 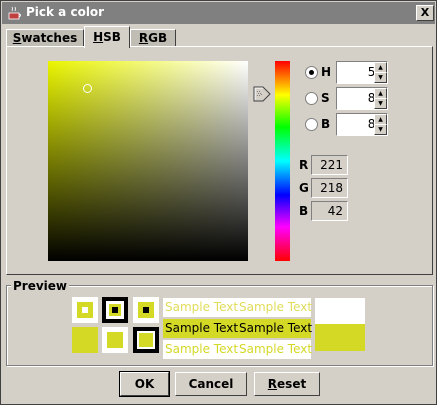 I want to click on tab-swatches: Swatches, so click(x=45, y=38).